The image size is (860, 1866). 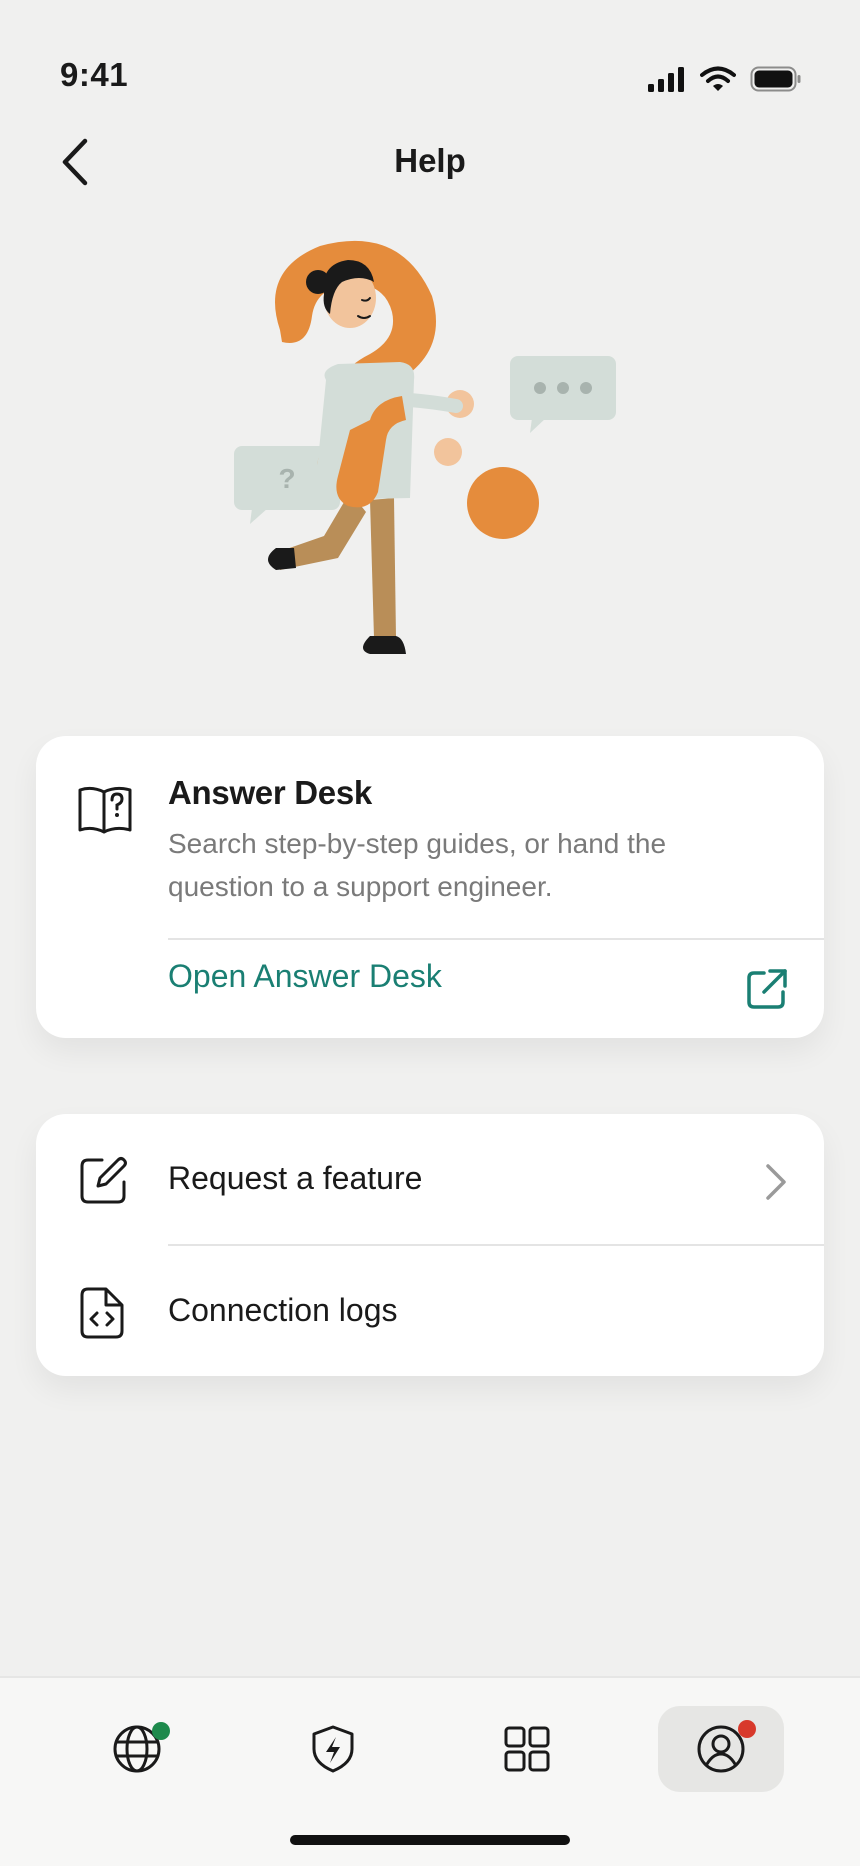 I want to click on edit-icon, so click(x=103, y=1180).